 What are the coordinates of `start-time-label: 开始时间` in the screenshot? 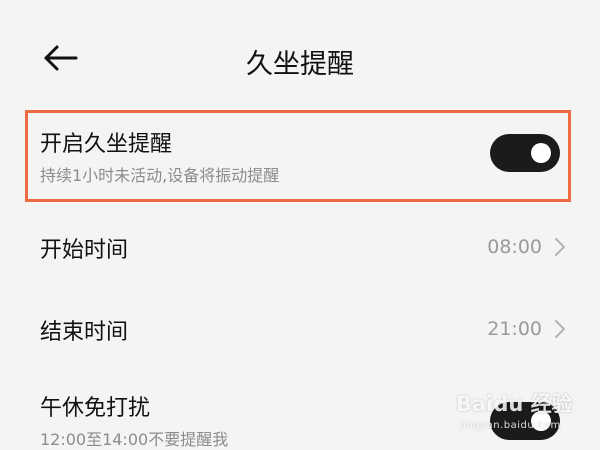 It's located at (84, 250).